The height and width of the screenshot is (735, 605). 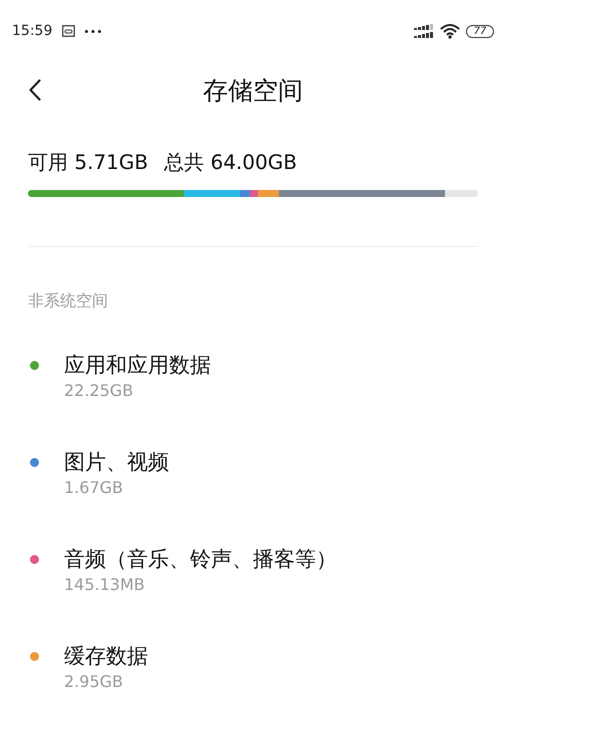 I want to click on back-icon, so click(x=35, y=90).